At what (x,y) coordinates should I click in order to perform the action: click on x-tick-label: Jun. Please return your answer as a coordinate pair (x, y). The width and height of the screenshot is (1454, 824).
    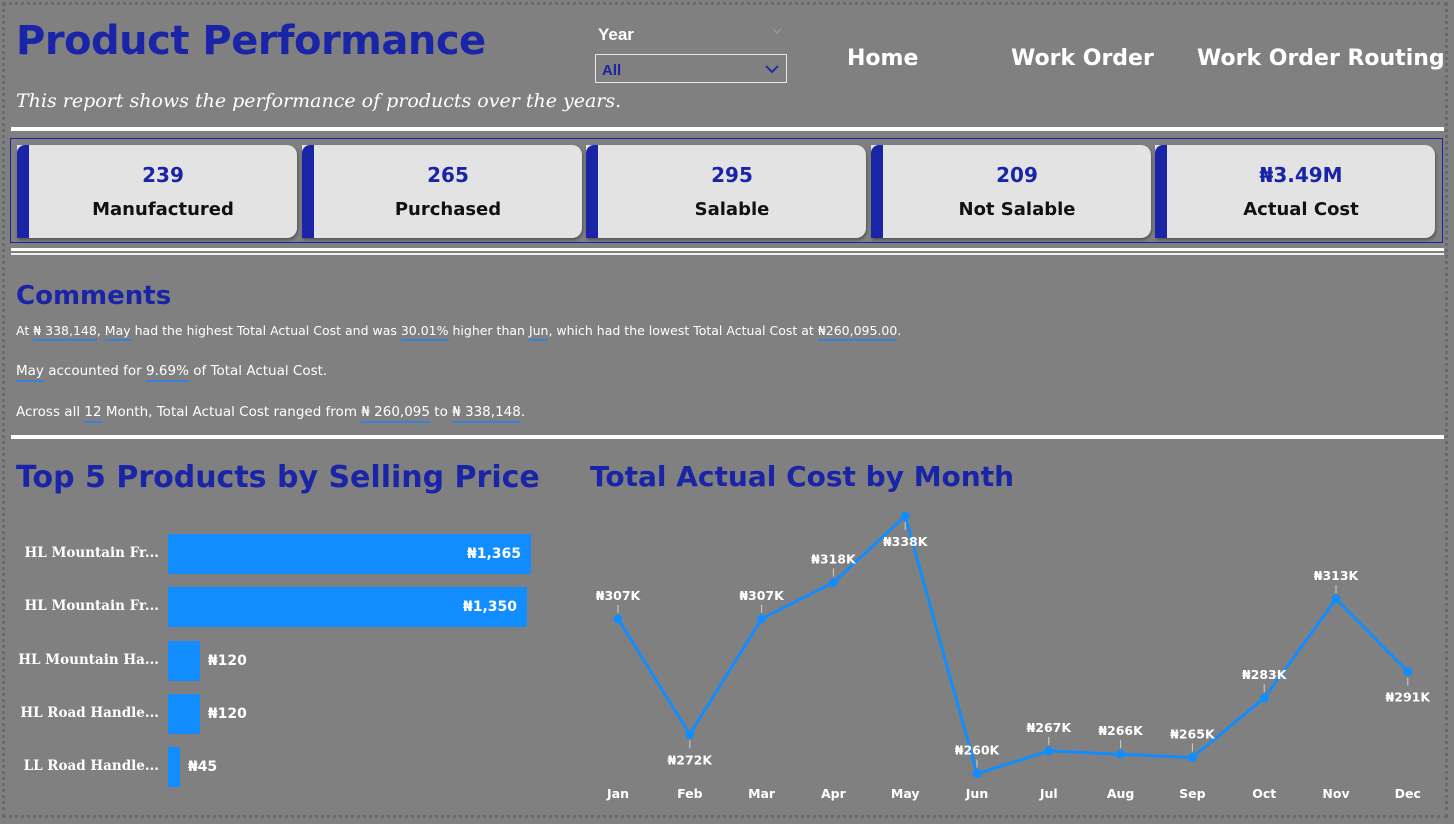
    Looking at the image, I should click on (976, 793).